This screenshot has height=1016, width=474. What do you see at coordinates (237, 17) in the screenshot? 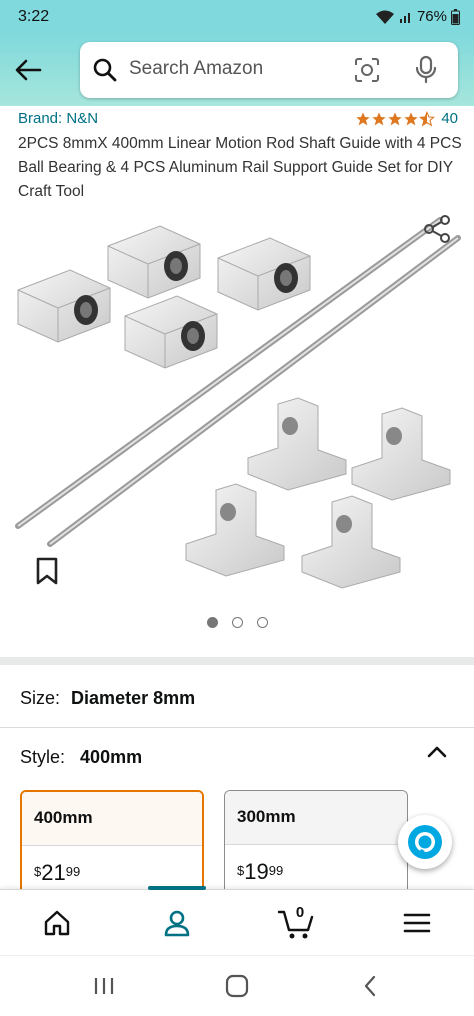
I see `status-bar: 3:22 76%` at bounding box center [237, 17].